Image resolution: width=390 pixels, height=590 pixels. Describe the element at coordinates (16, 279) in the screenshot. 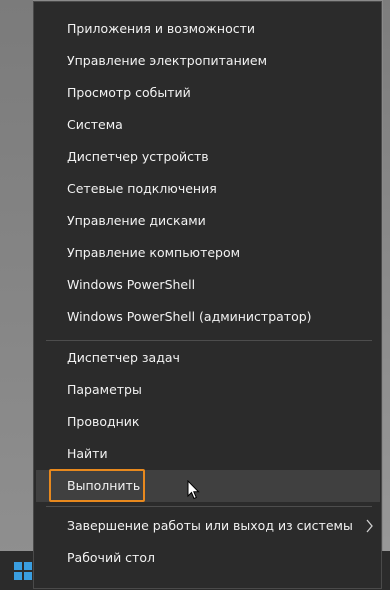

I see `desktop-background-left` at that location.